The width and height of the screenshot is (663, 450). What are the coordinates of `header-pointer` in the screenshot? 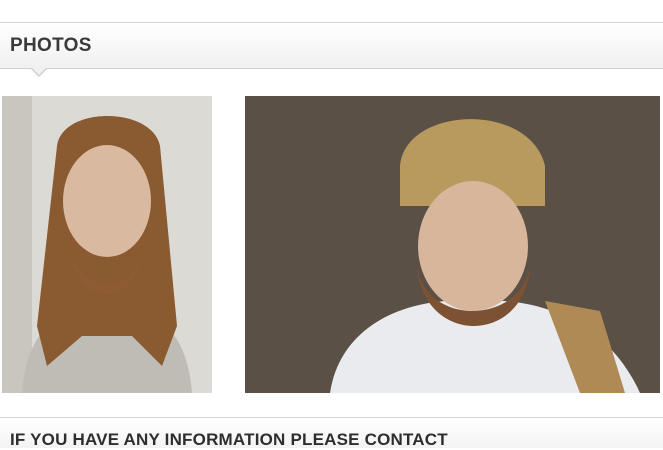 It's located at (39, 72).